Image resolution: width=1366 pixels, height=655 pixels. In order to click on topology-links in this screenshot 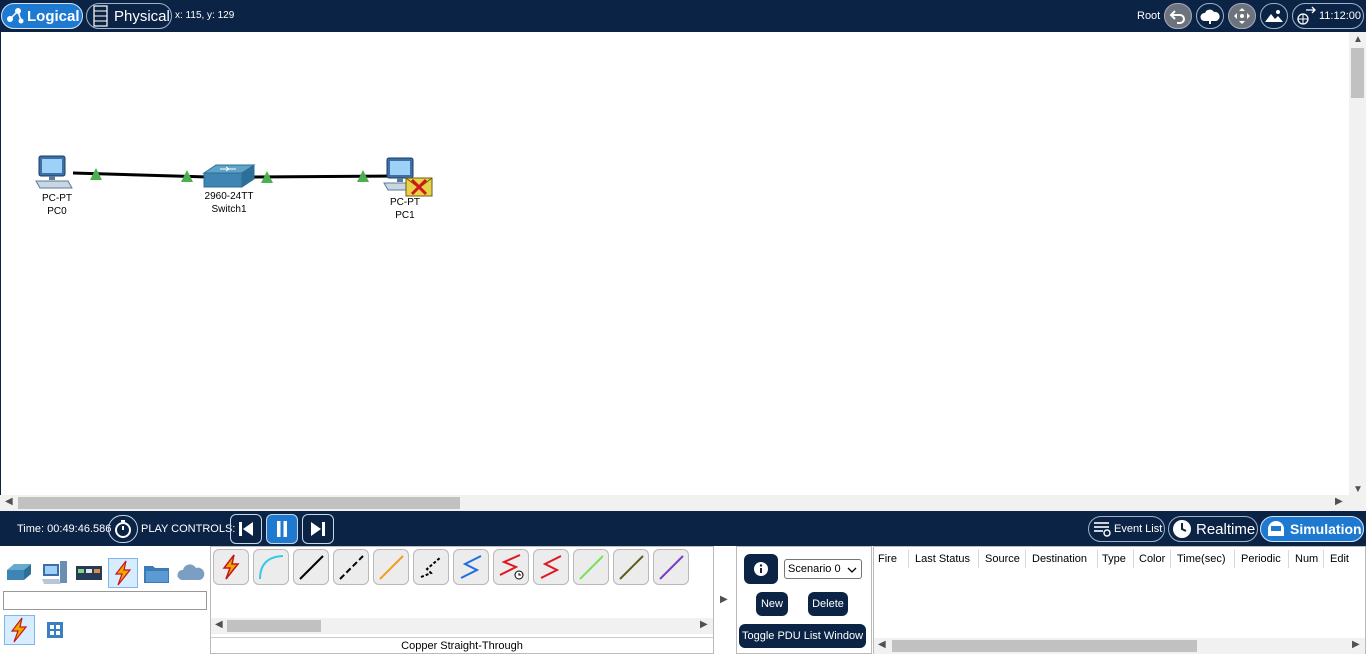, I will do `click(233, 175)`.